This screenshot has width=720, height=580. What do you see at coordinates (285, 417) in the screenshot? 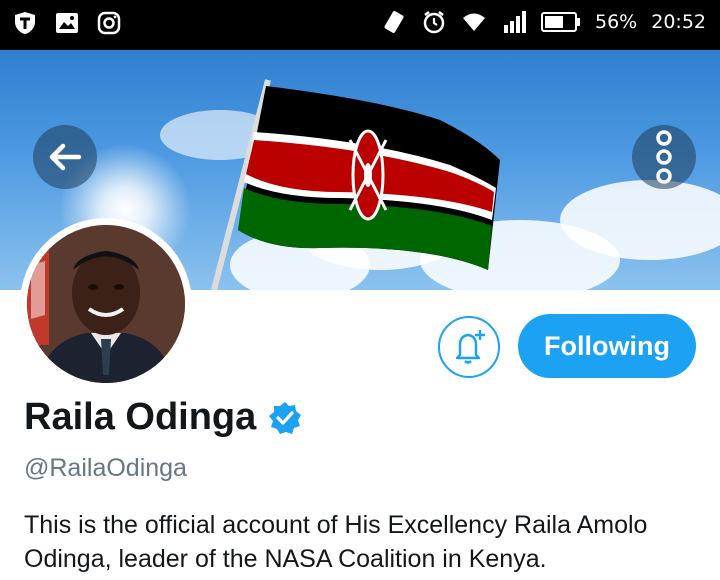
I see `verified-badge-icon` at bounding box center [285, 417].